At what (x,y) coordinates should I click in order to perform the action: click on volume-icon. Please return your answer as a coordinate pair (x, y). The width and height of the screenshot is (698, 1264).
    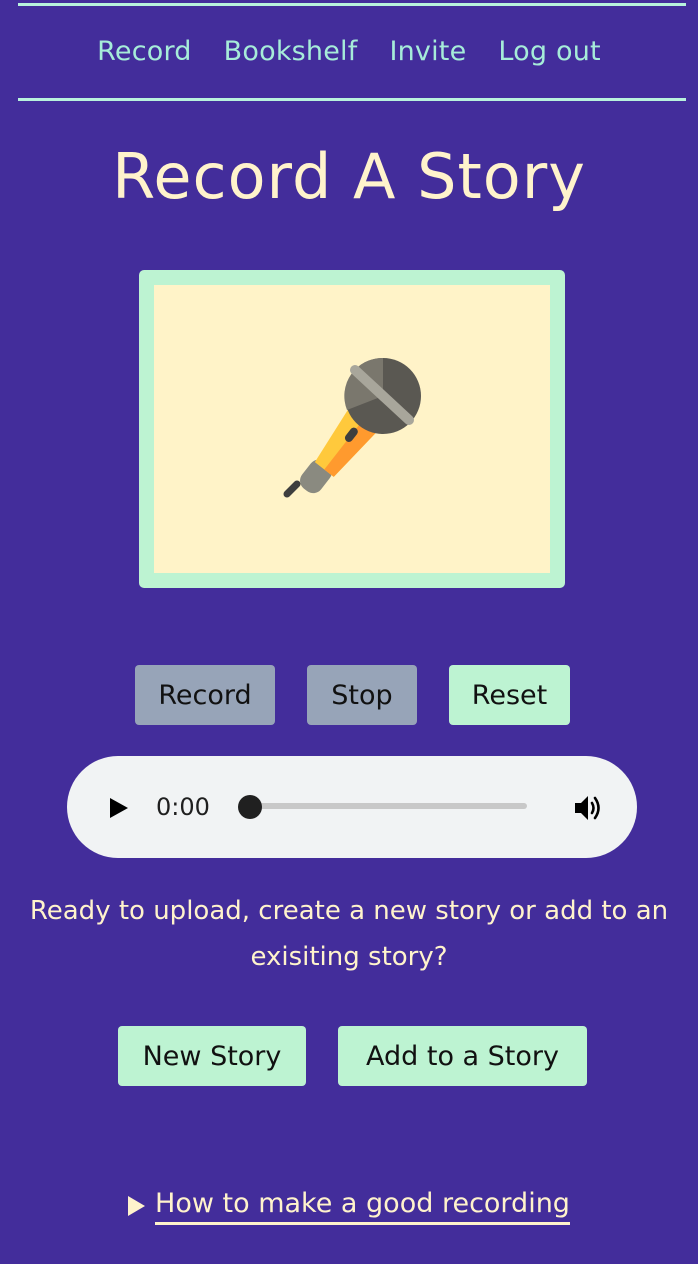
    Looking at the image, I should click on (588, 808).